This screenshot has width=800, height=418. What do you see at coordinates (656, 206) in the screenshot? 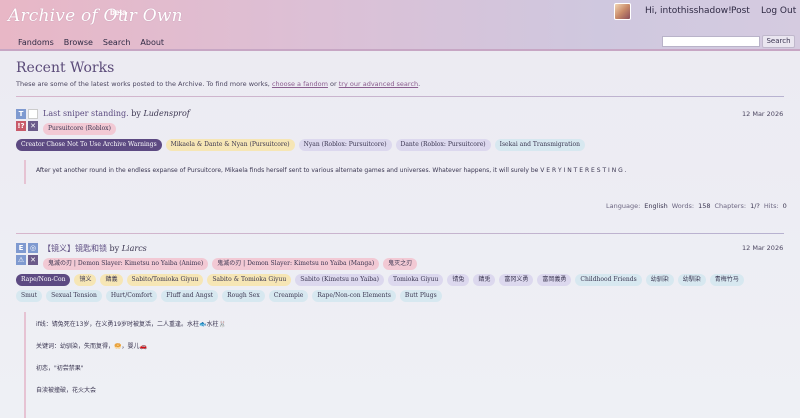
I see `language-value: English` at bounding box center [656, 206].